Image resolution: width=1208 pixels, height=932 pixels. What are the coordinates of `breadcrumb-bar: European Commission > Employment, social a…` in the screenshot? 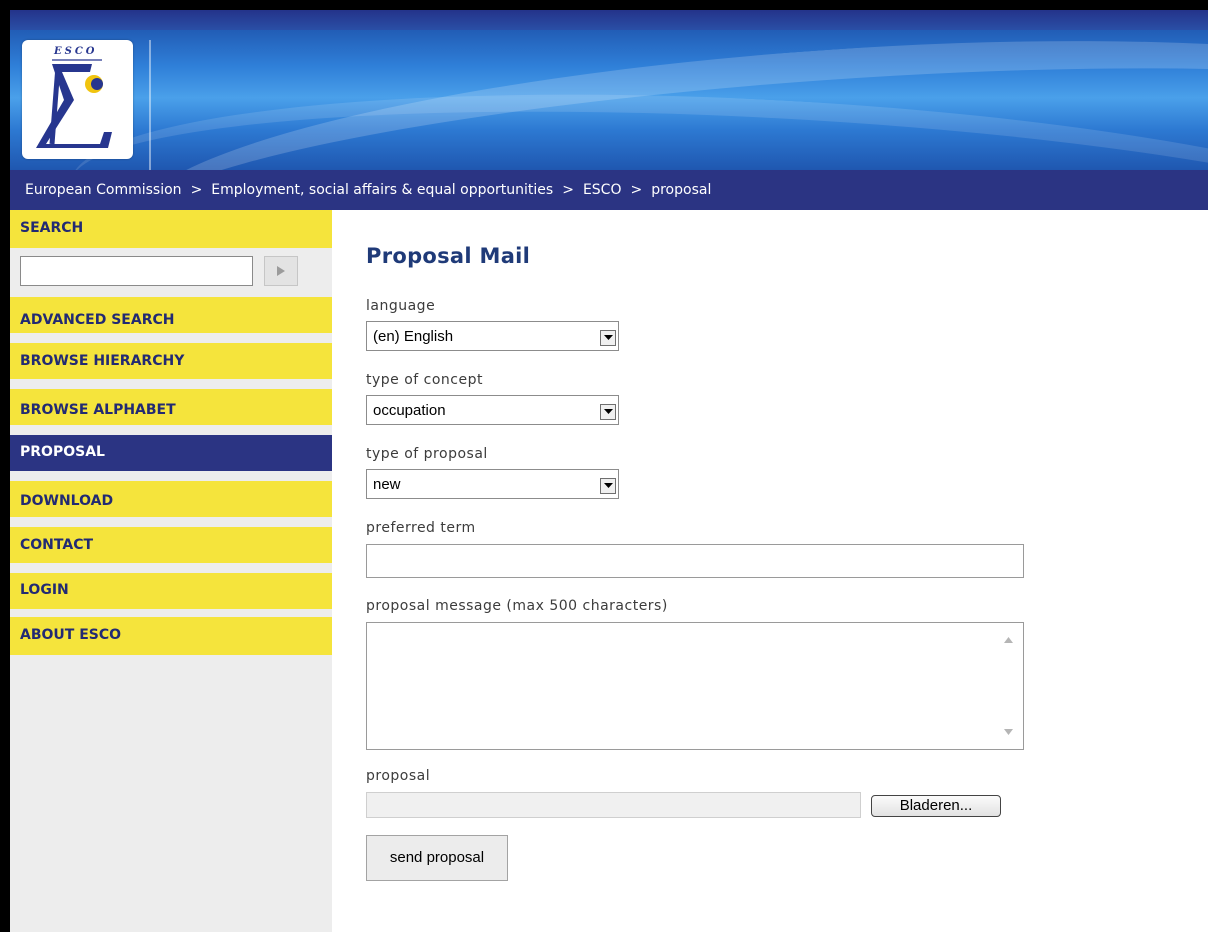 It's located at (609, 190).